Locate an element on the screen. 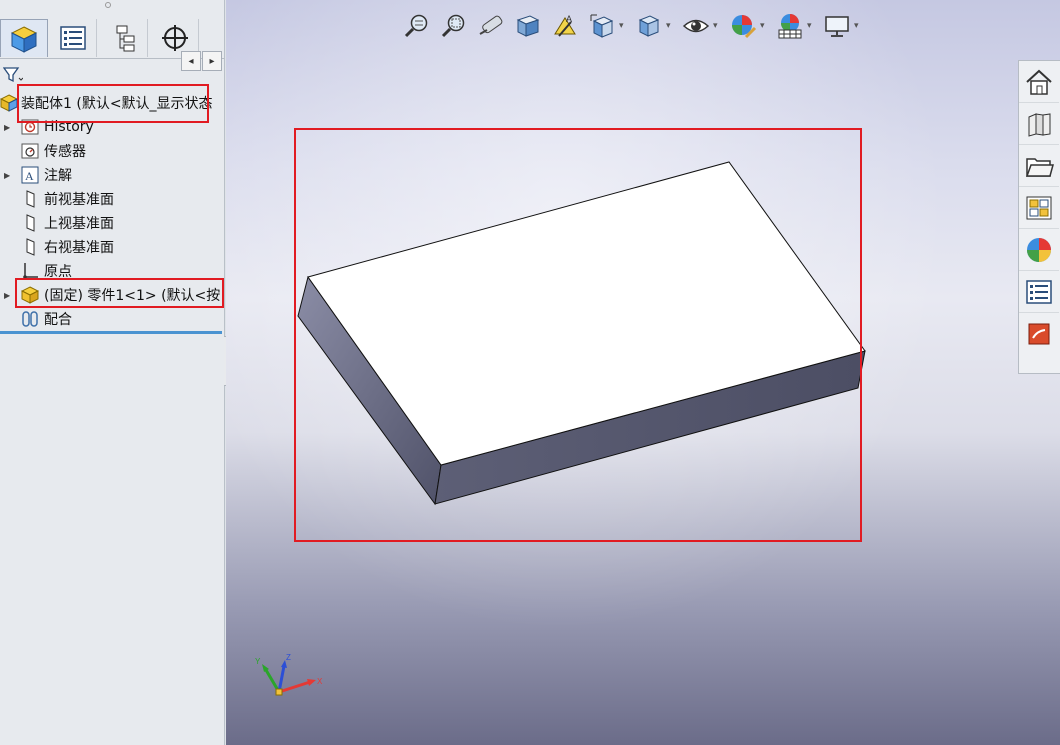 The image size is (1060, 745). tab-configuration-manager is located at coordinates (124, 38).